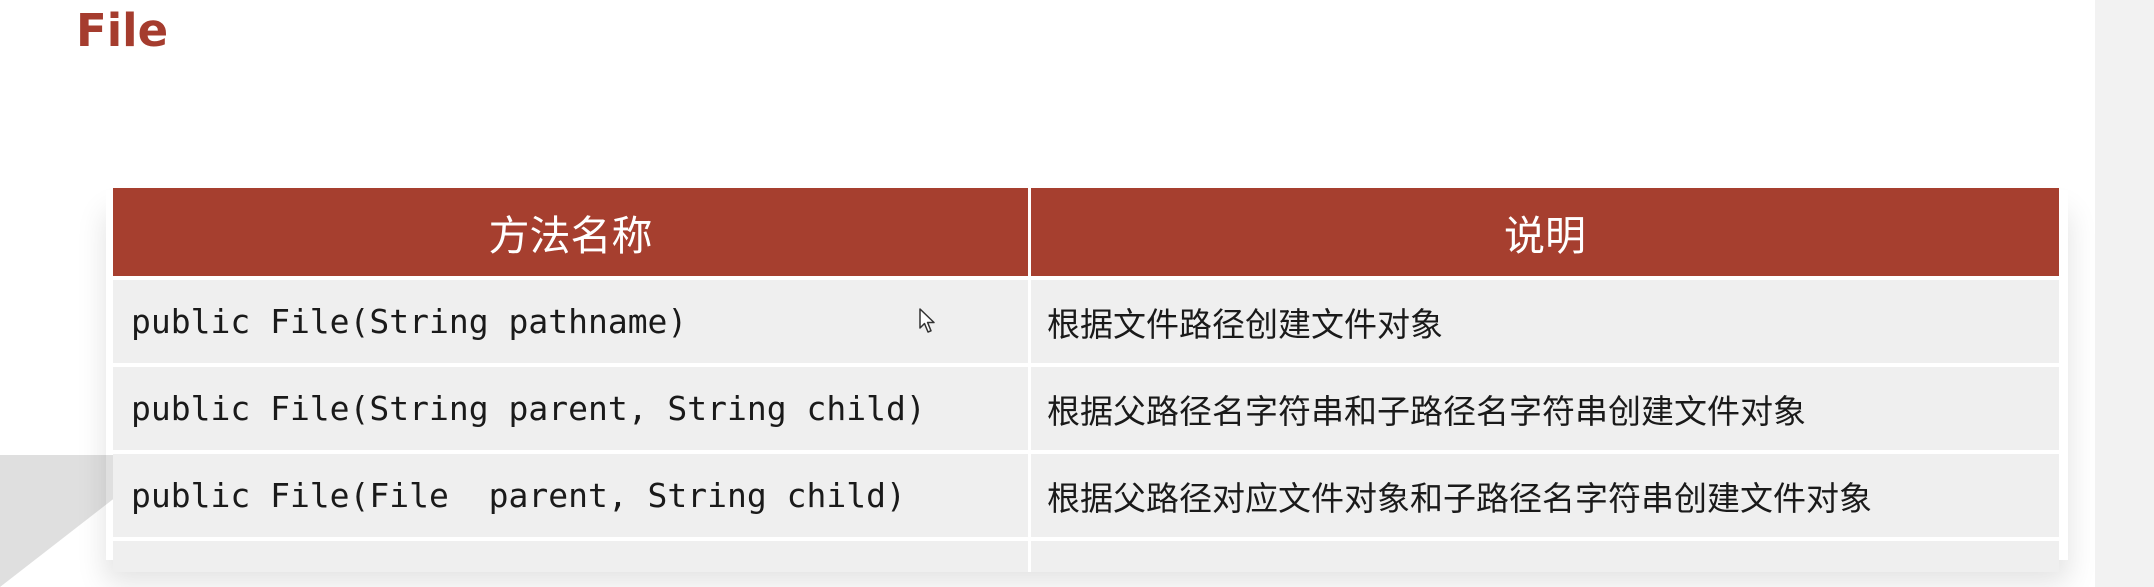 Image resolution: width=2154 pixels, height=587 pixels. I want to click on method-signature: public File(String pathname), so click(409, 321).